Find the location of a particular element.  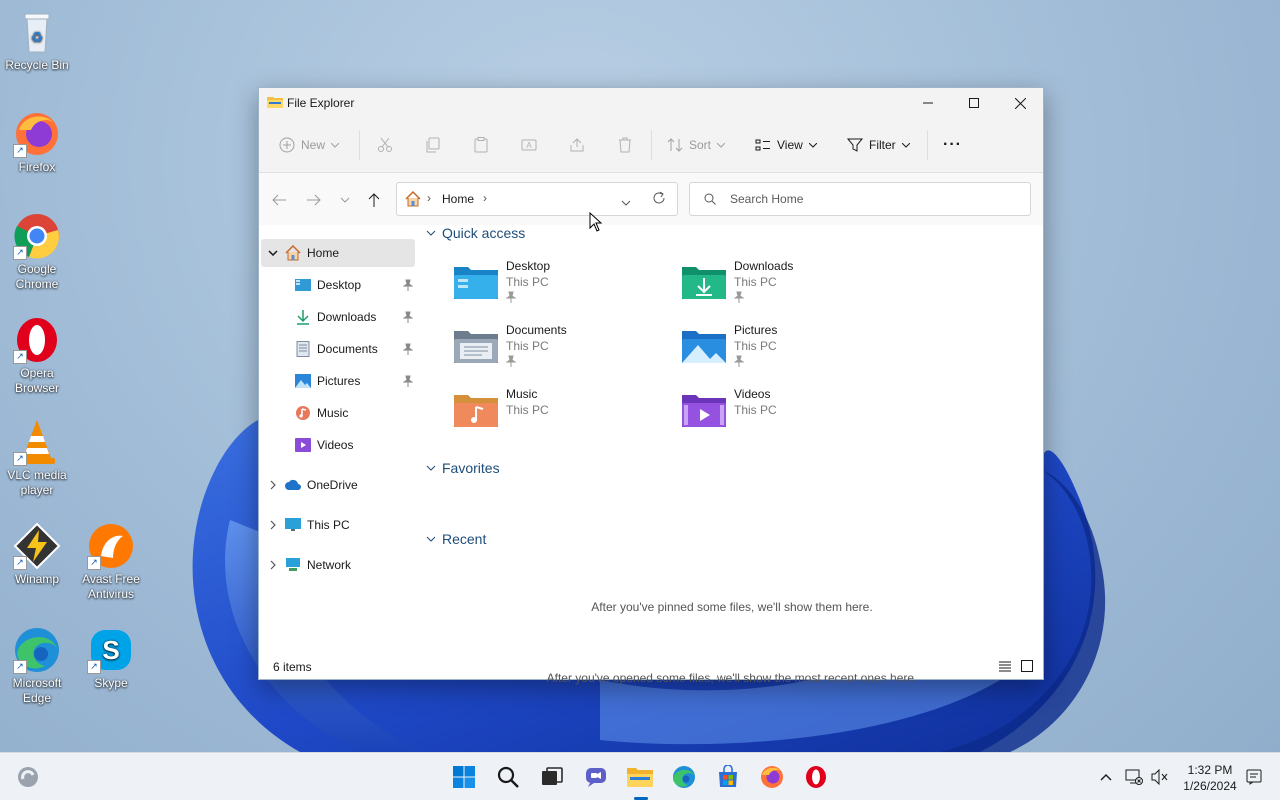

document-icon is located at coordinates (303, 349).